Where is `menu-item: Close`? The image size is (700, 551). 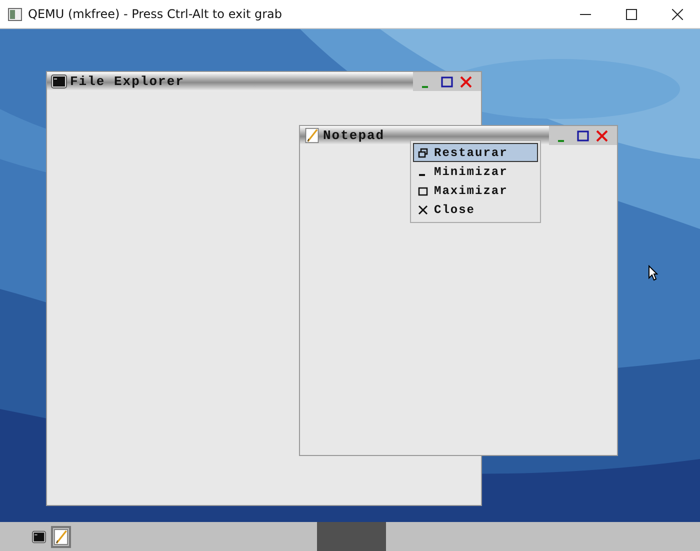
menu-item: Close is located at coordinates (475, 209).